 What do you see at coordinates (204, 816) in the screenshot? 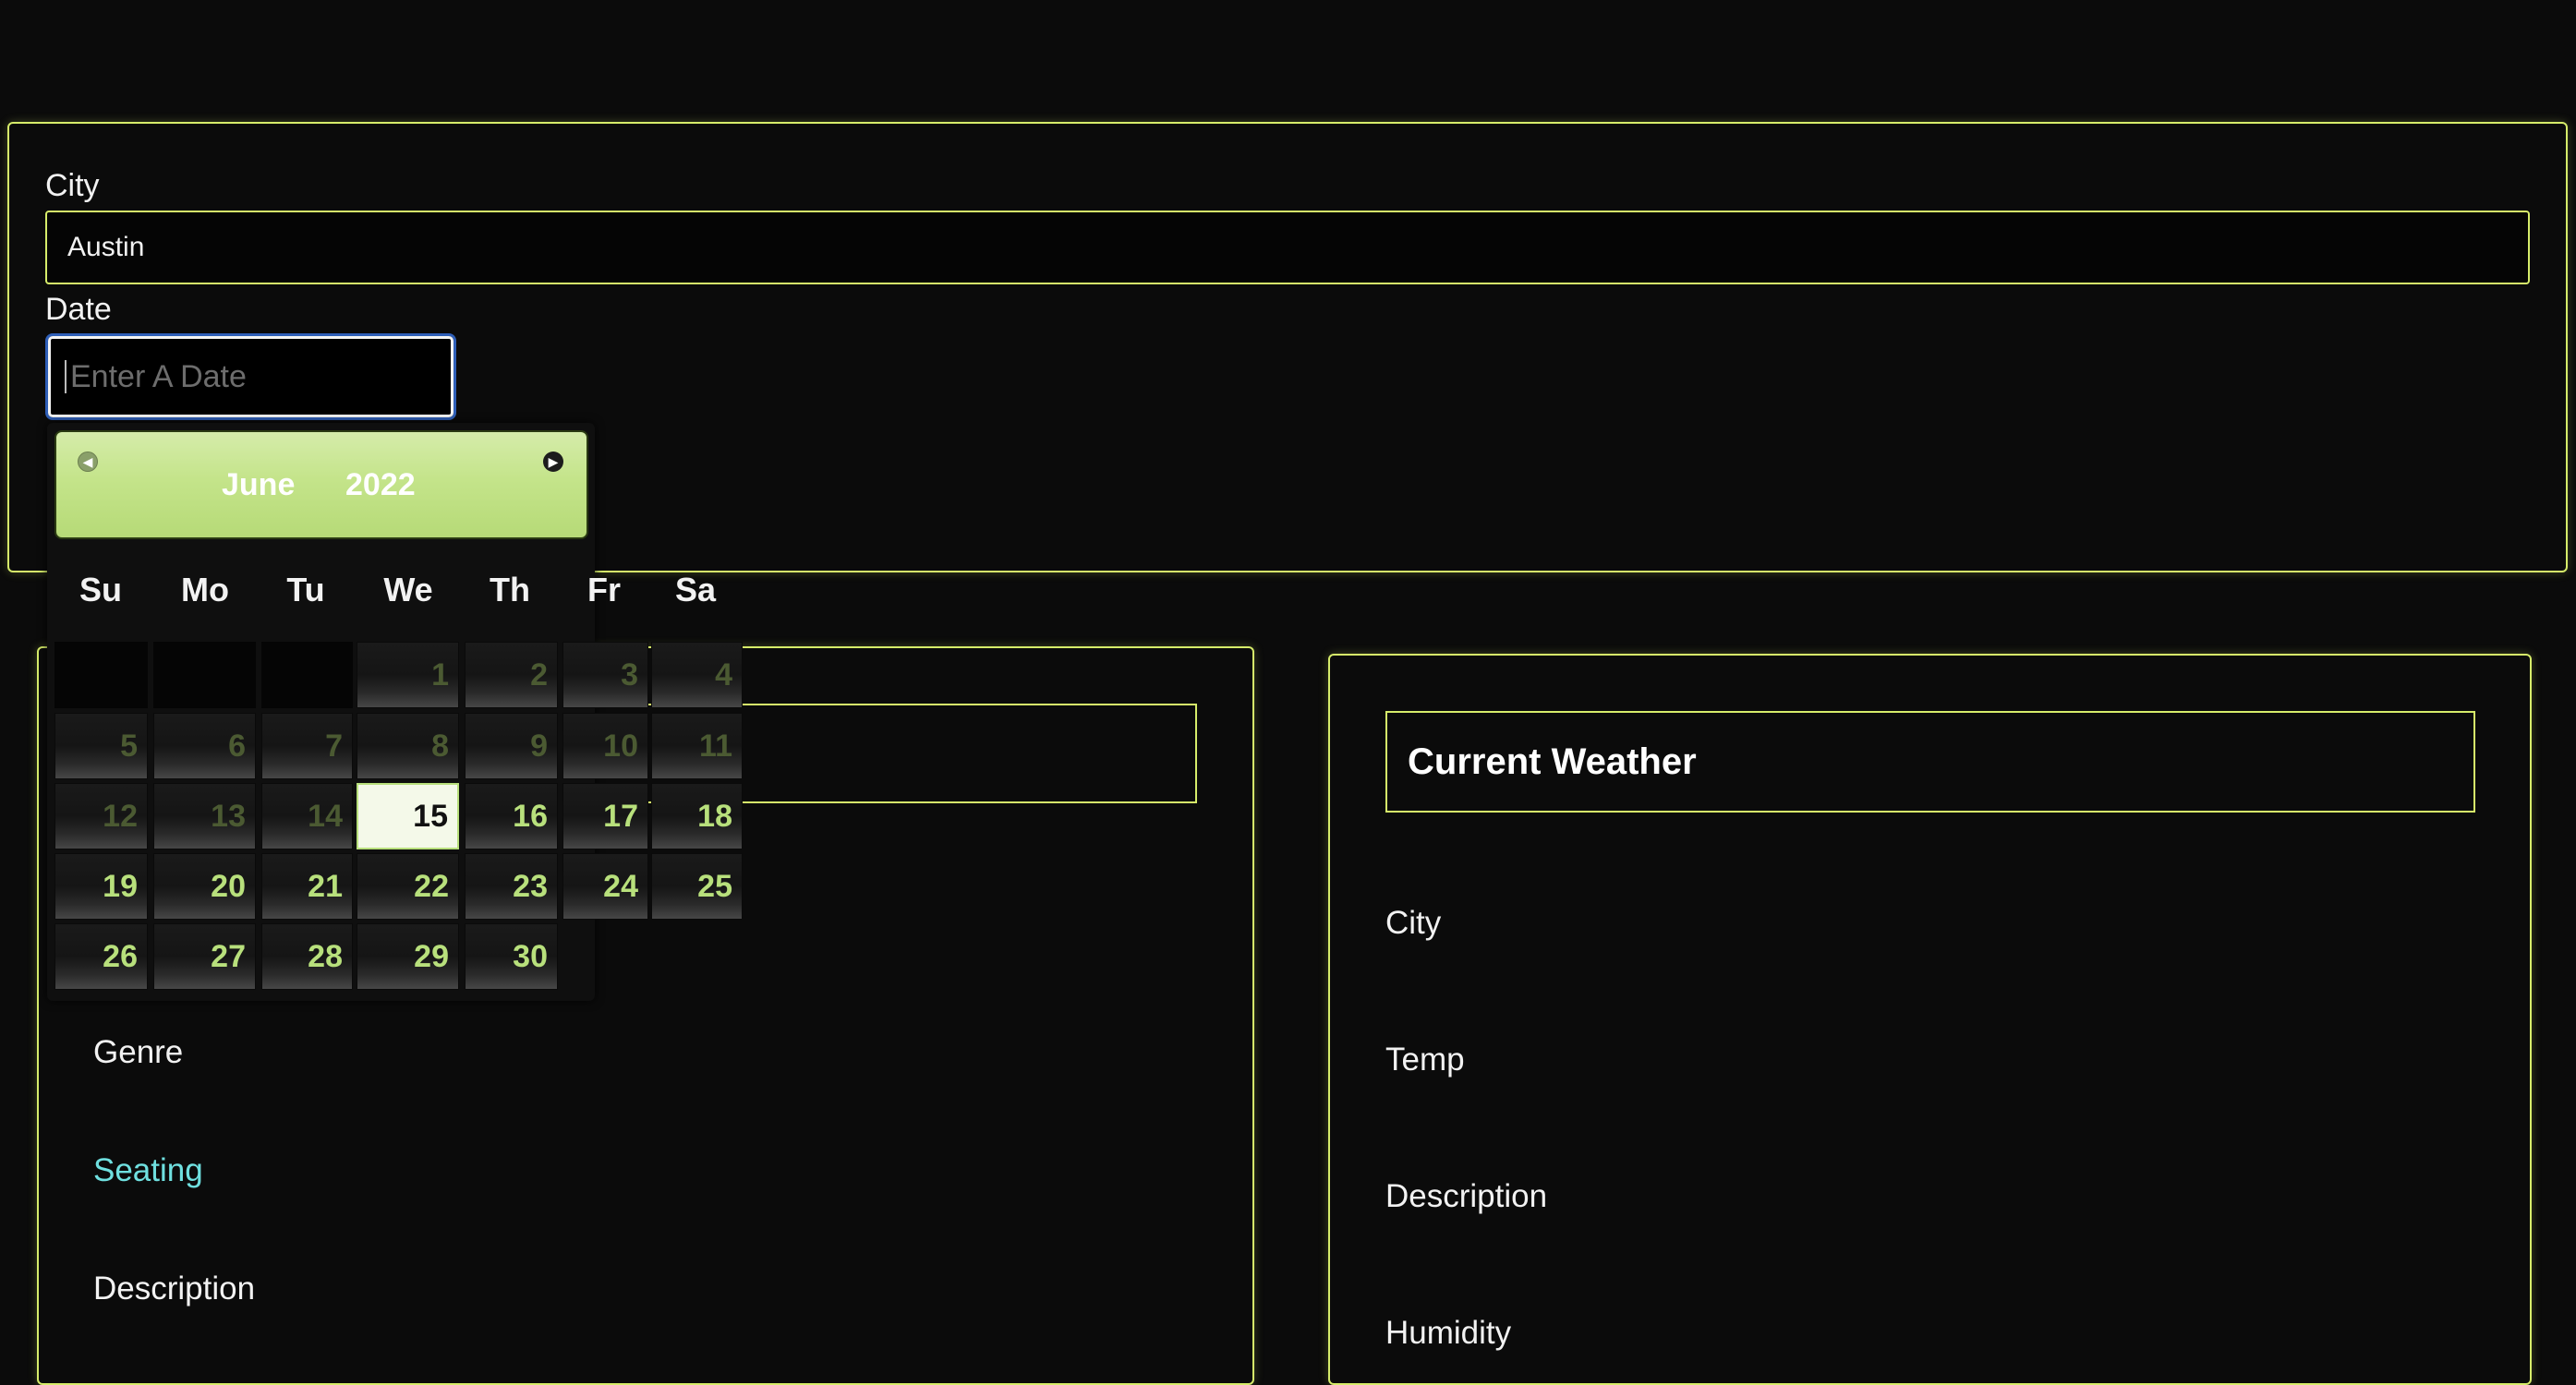
I see `day-cell: 13` at bounding box center [204, 816].